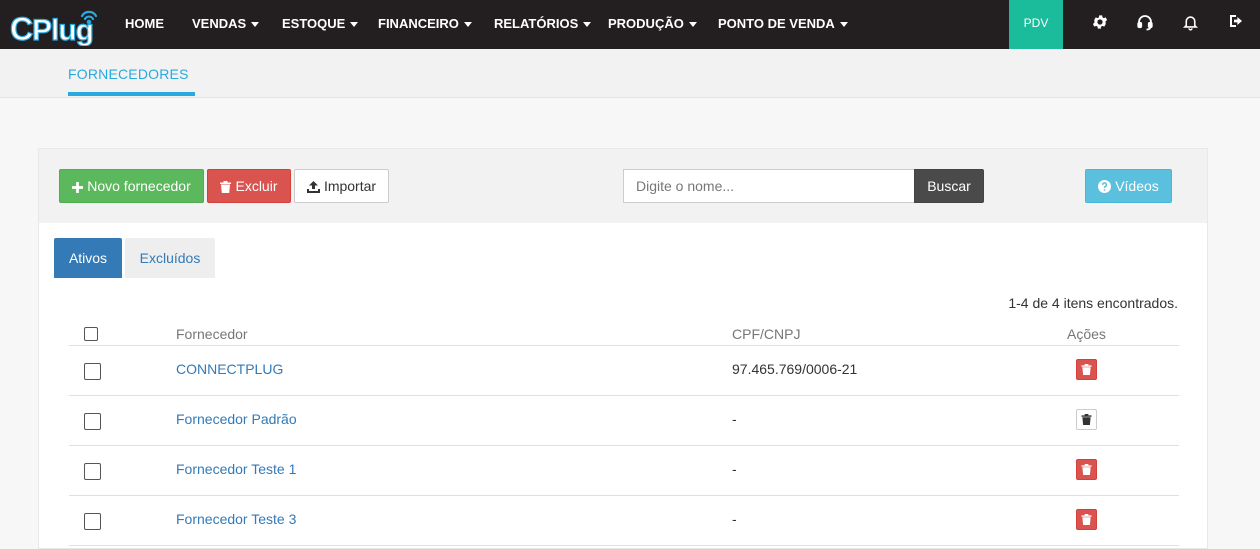 This screenshot has height=549, width=1260. What do you see at coordinates (21, 28) in the screenshot?
I see `logo-text-c: C` at bounding box center [21, 28].